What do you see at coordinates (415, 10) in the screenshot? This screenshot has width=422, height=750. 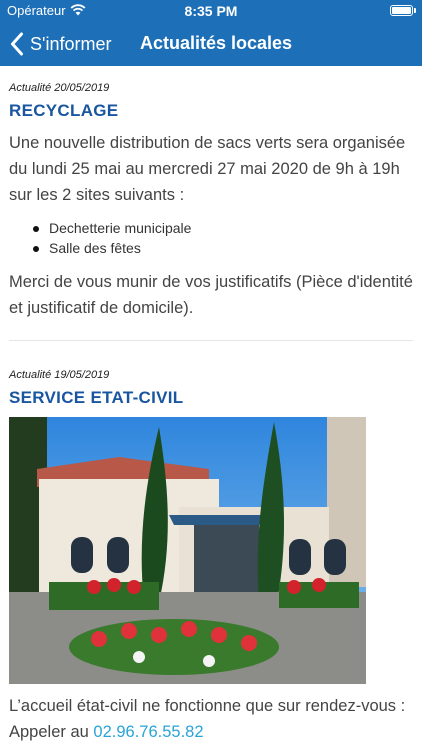 I see `battery-tip` at bounding box center [415, 10].